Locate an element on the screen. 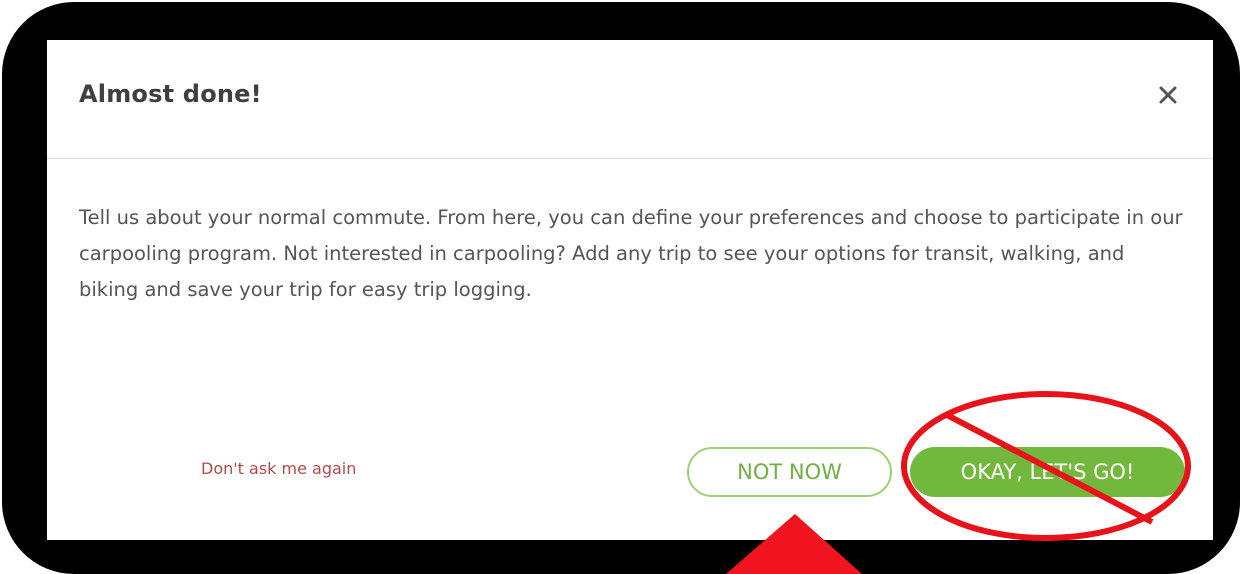 Image resolution: width=1245 pixels, height=574 pixels. okay-lets-go-button: OKAY, LET'S GO! is located at coordinates (1047, 472).